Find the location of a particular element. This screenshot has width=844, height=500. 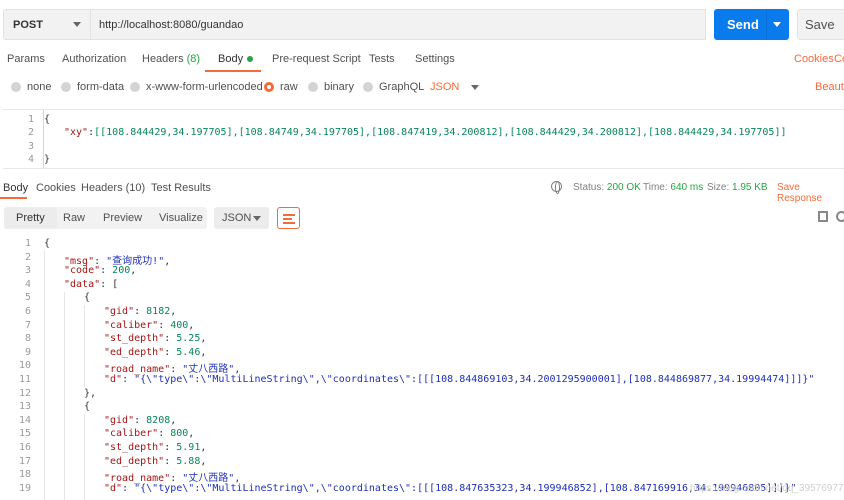

view-visualize: Visualize is located at coordinates (181, 218).